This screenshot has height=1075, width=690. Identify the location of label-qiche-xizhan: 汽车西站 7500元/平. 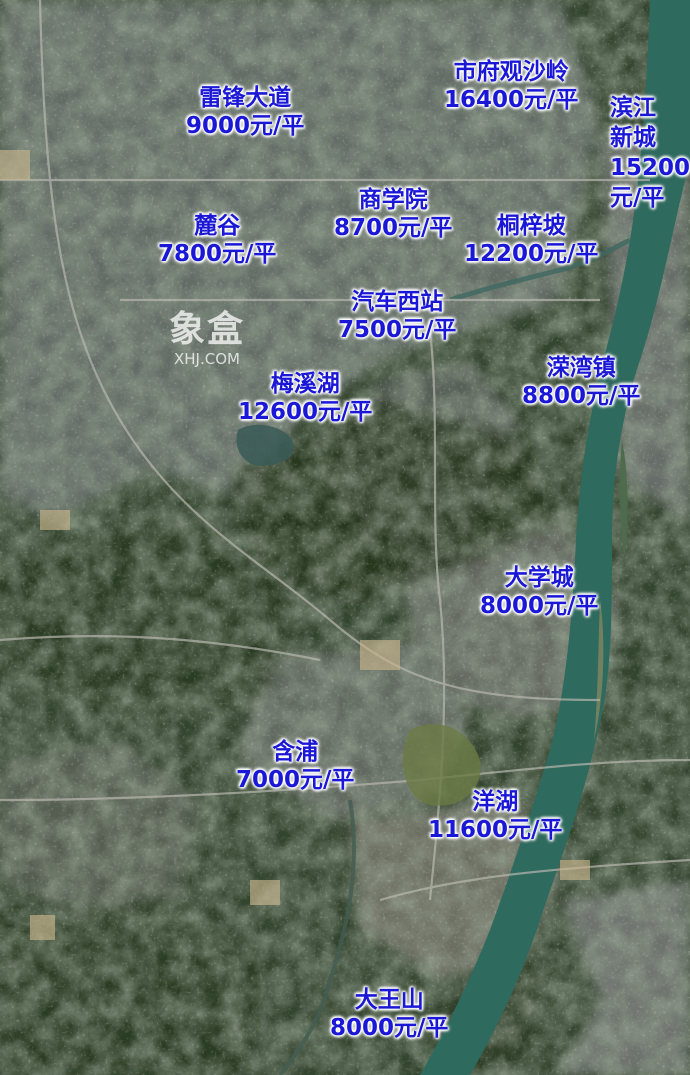
(397, 316).